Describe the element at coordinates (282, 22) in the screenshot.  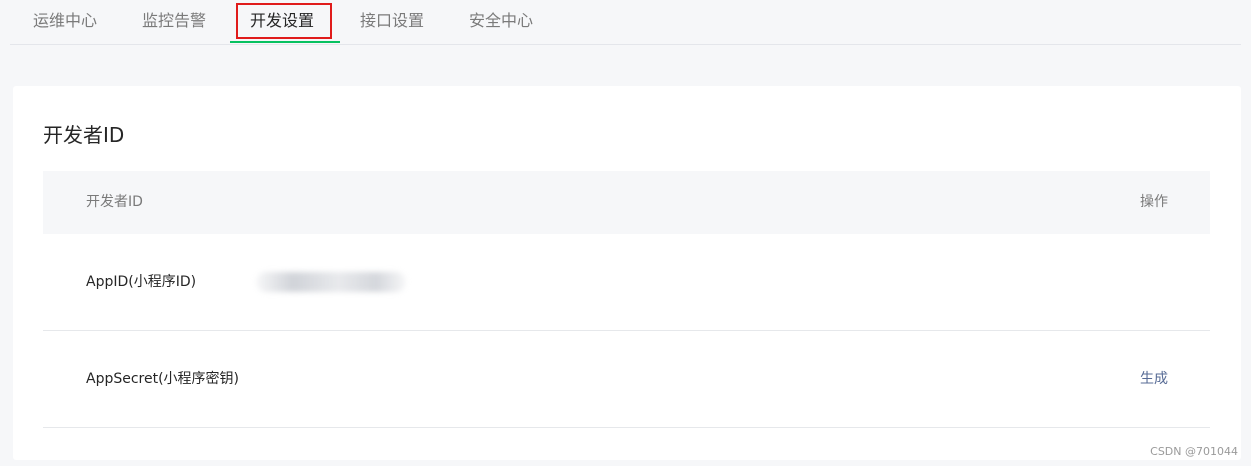
I see `tab-dev-settings: 开发设置` at that location.